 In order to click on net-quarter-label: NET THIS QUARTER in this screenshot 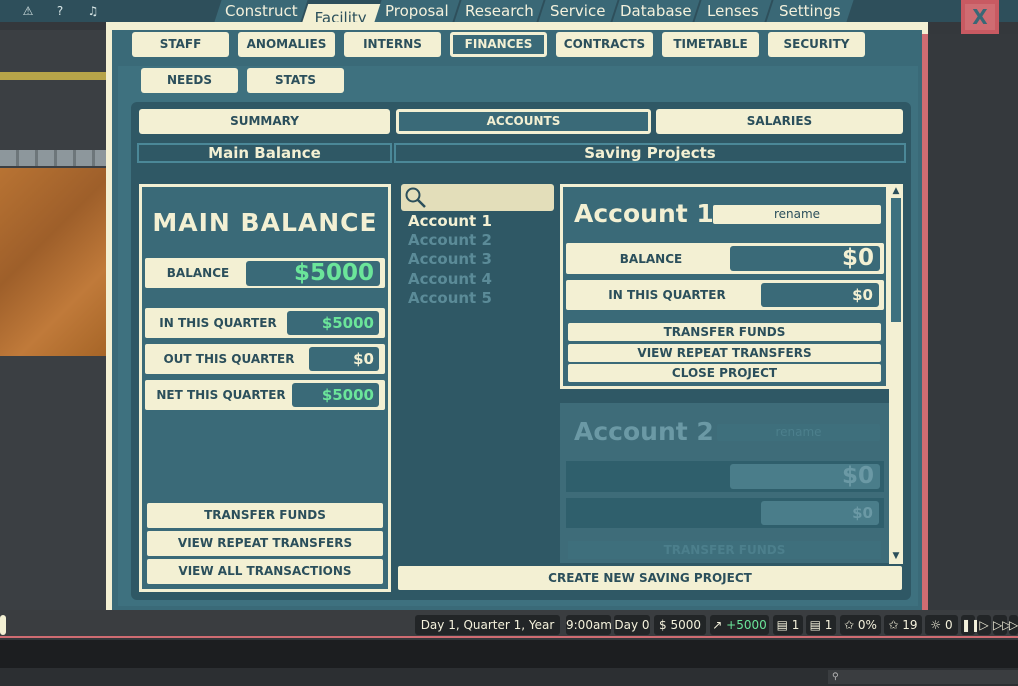, I will do `click(221, 395)`.